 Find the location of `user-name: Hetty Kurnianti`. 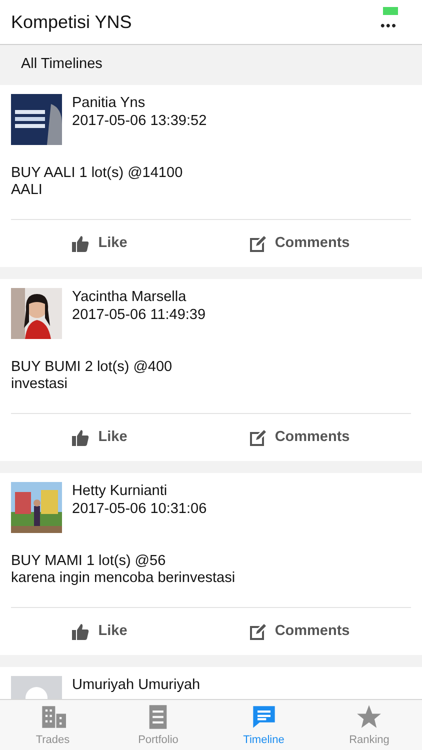

user-name: Hetty Kurnianti is located at coordinates (120, 491).